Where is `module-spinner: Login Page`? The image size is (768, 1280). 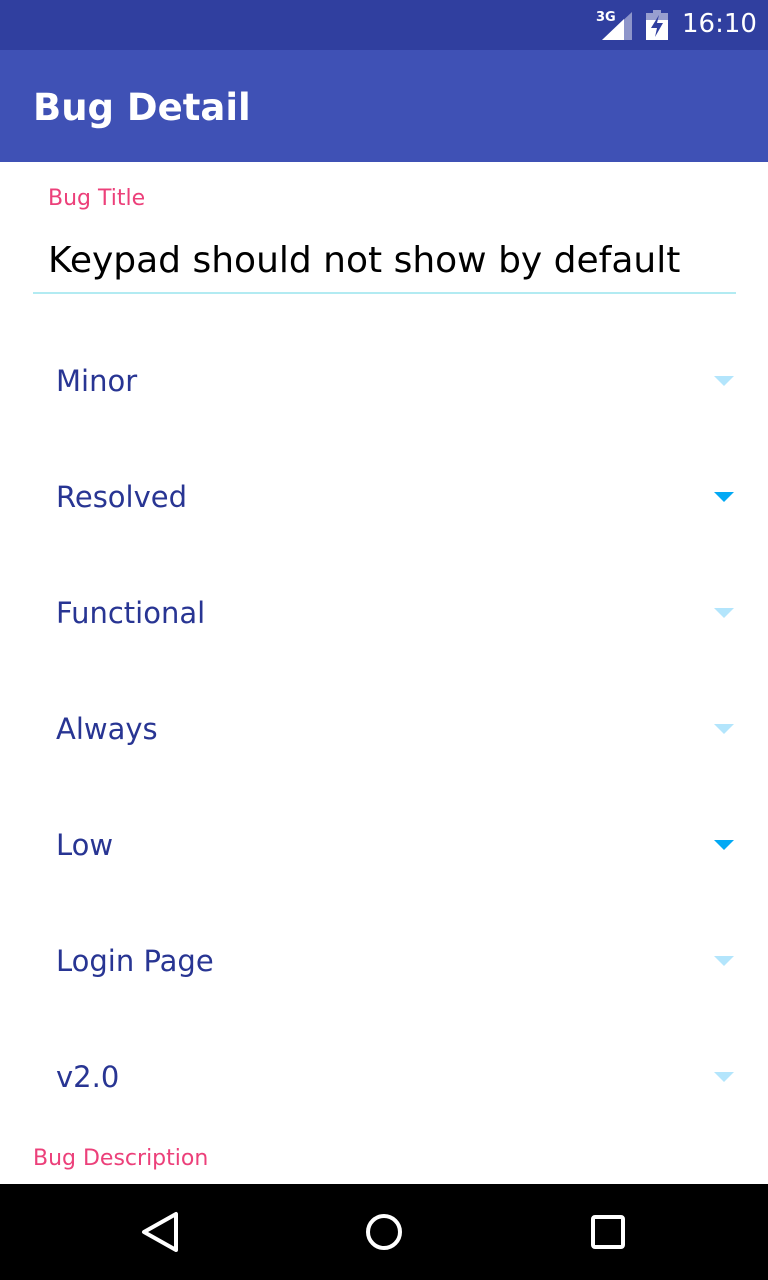
module-spinner: Login Page is located at coordinates (384, 961).